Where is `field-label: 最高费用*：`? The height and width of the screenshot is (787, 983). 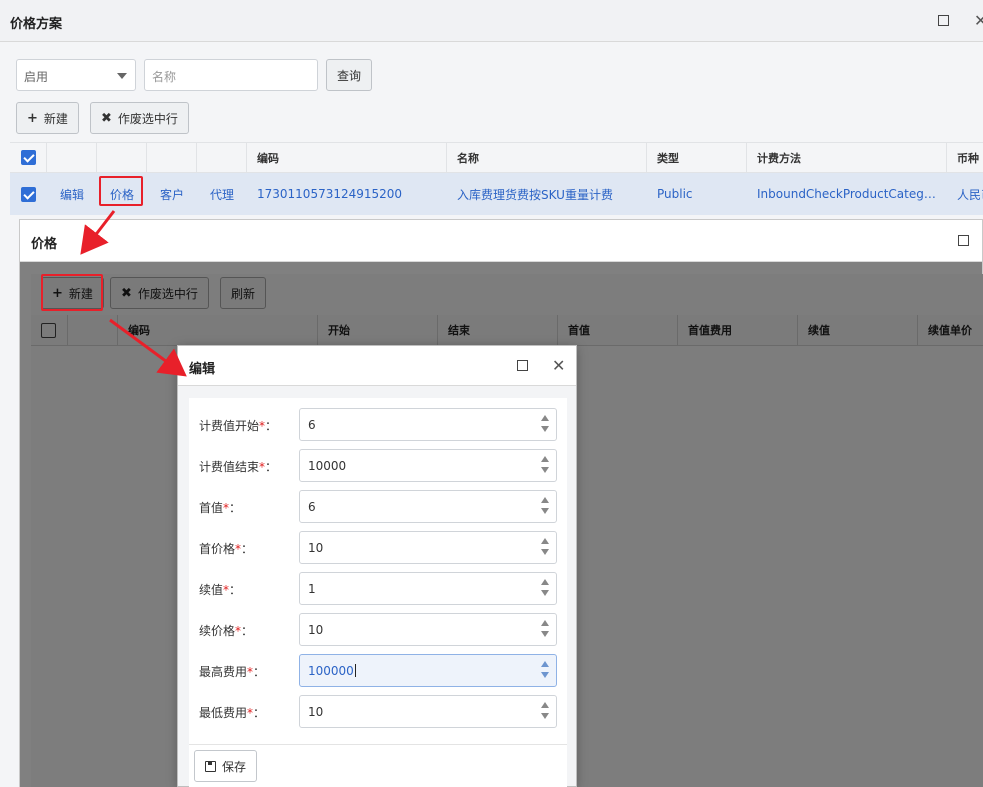 field-label: 最高费用*： is located at coordinates (232, 672).